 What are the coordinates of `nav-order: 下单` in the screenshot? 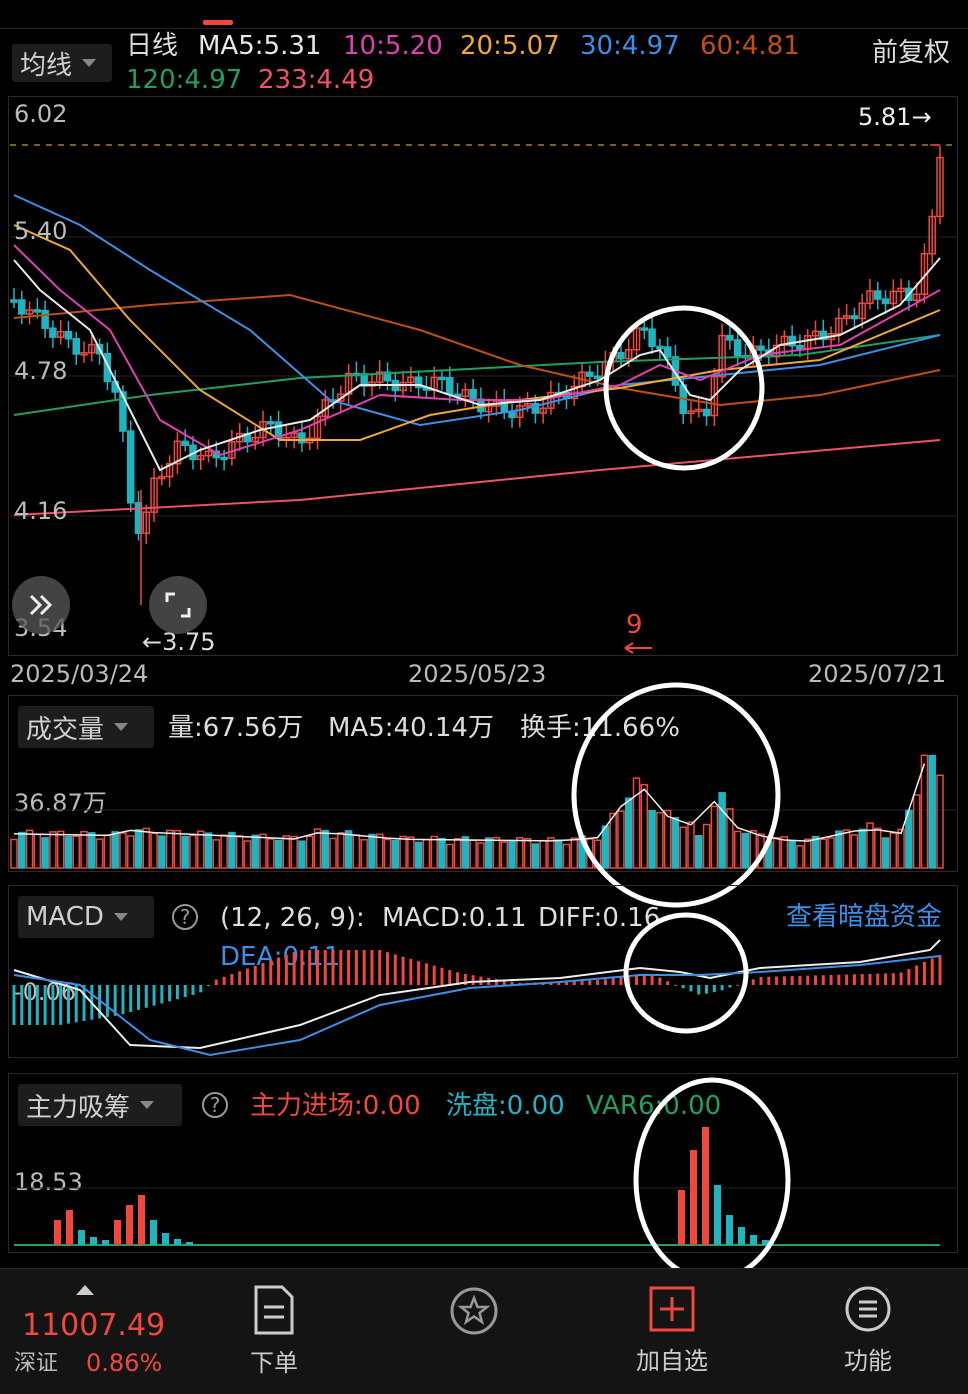 It's located at (274, 1331).